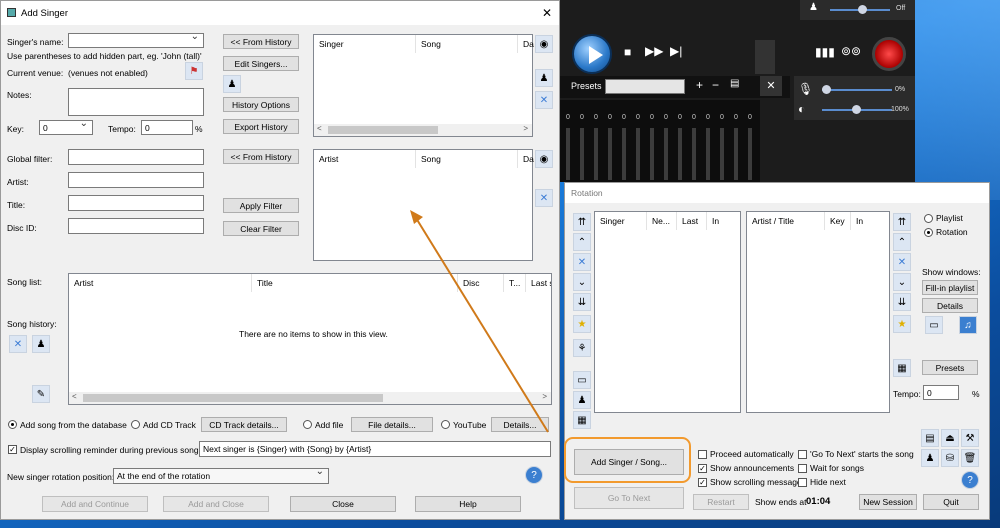  What do you see at coordinates (547, 13) in the screenshot?
I see `window-close-button: ✕` at bounding box center [547, 13].